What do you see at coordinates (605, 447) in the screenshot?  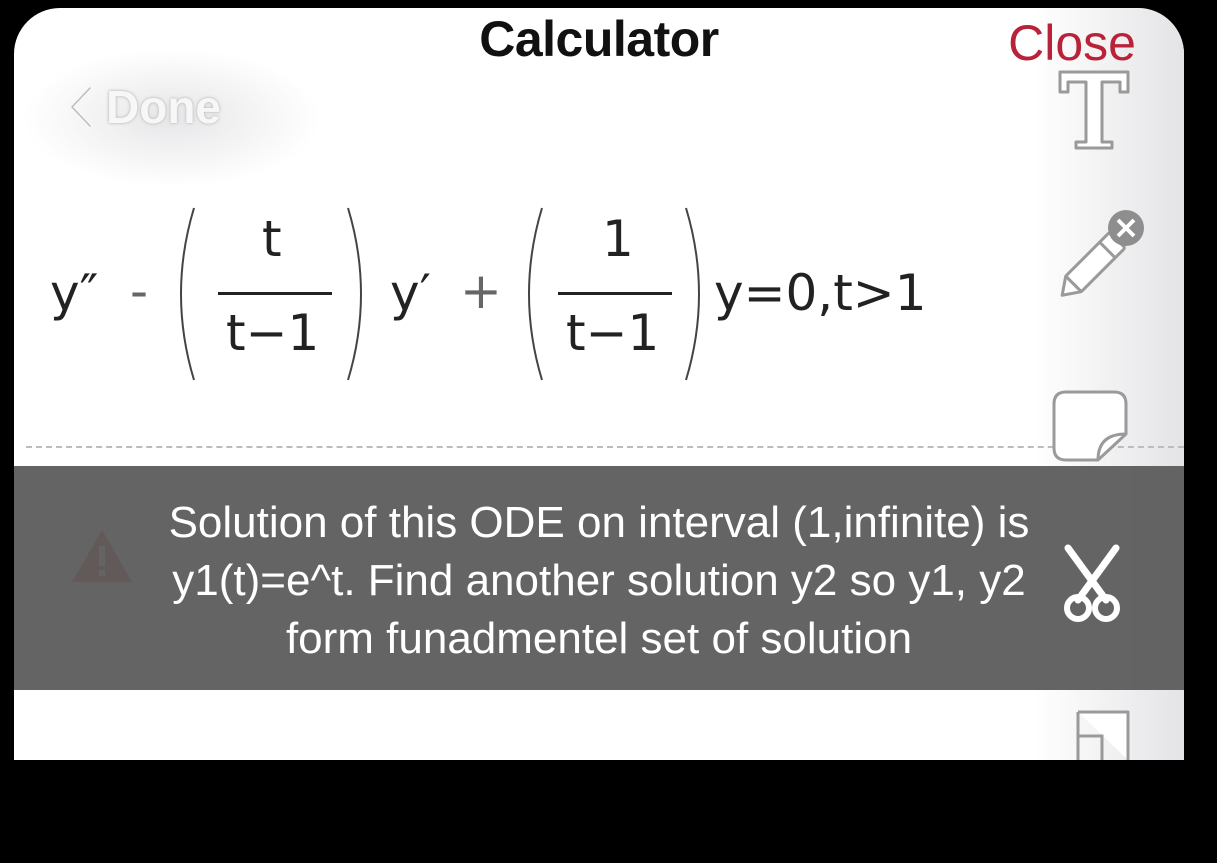 I see `divider` at bounding box center [605, 447].